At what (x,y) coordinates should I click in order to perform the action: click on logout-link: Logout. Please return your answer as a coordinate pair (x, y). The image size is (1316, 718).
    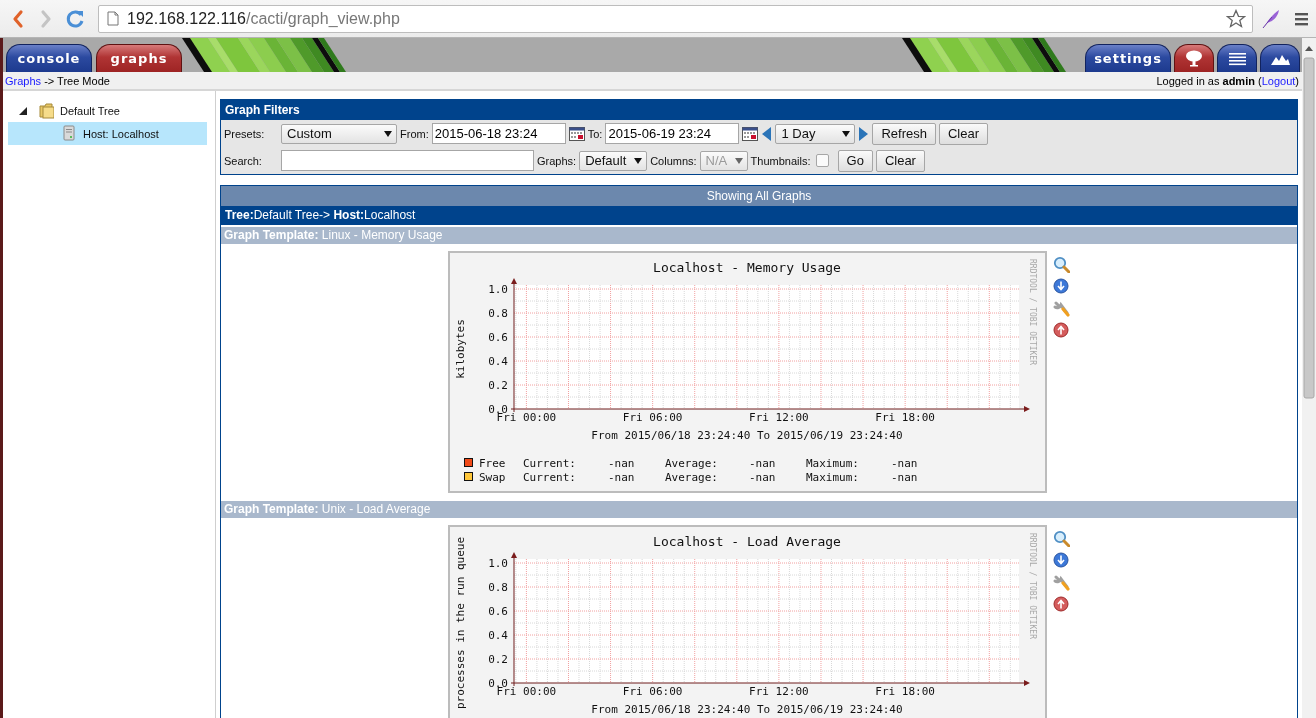
    Looking at the image, I should click on (1278, 80).